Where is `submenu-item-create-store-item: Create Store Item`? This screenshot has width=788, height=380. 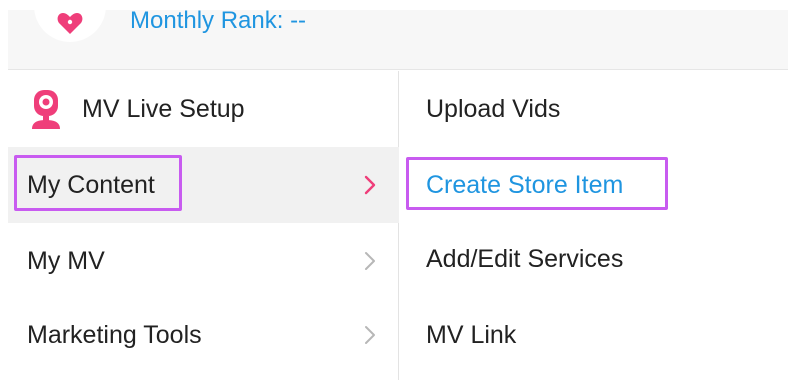
submenu-item-create-store-item: Create Store Item is located at coordinates (594, 185).